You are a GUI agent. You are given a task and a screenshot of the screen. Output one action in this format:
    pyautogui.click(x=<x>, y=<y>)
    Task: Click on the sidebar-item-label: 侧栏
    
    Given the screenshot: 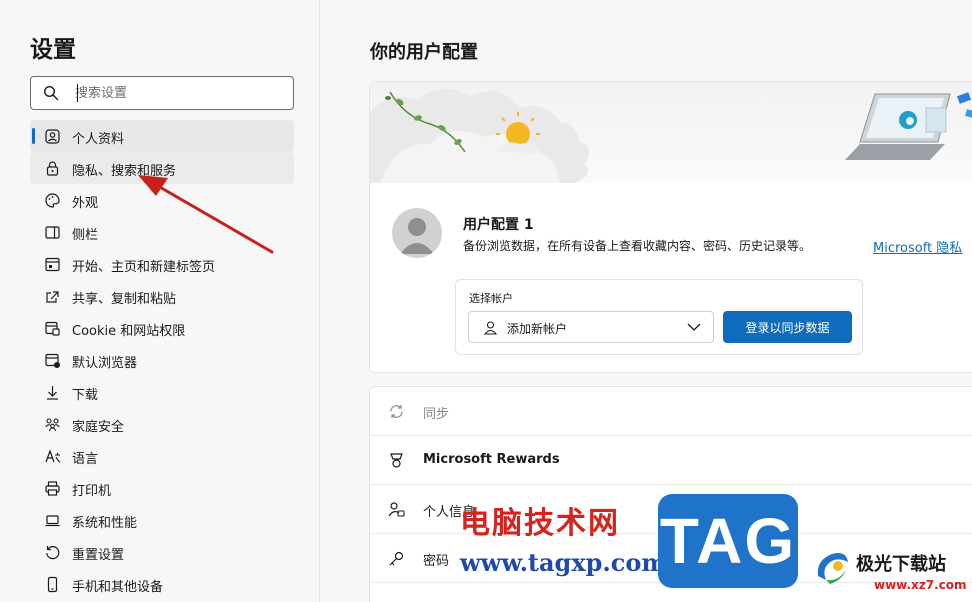 What is the action you would take?
    pyautogui.click(x=85, y=235)
    